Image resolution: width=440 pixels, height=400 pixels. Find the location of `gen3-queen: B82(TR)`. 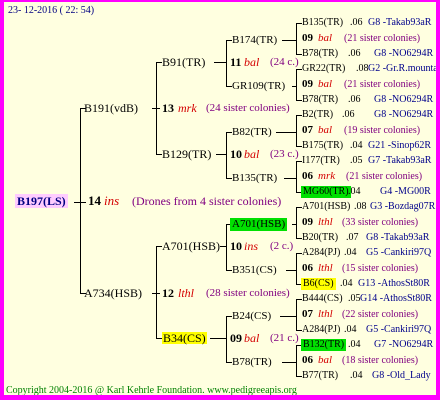

gen3-queen: B82(TR) is located at coordinates (252, 132).